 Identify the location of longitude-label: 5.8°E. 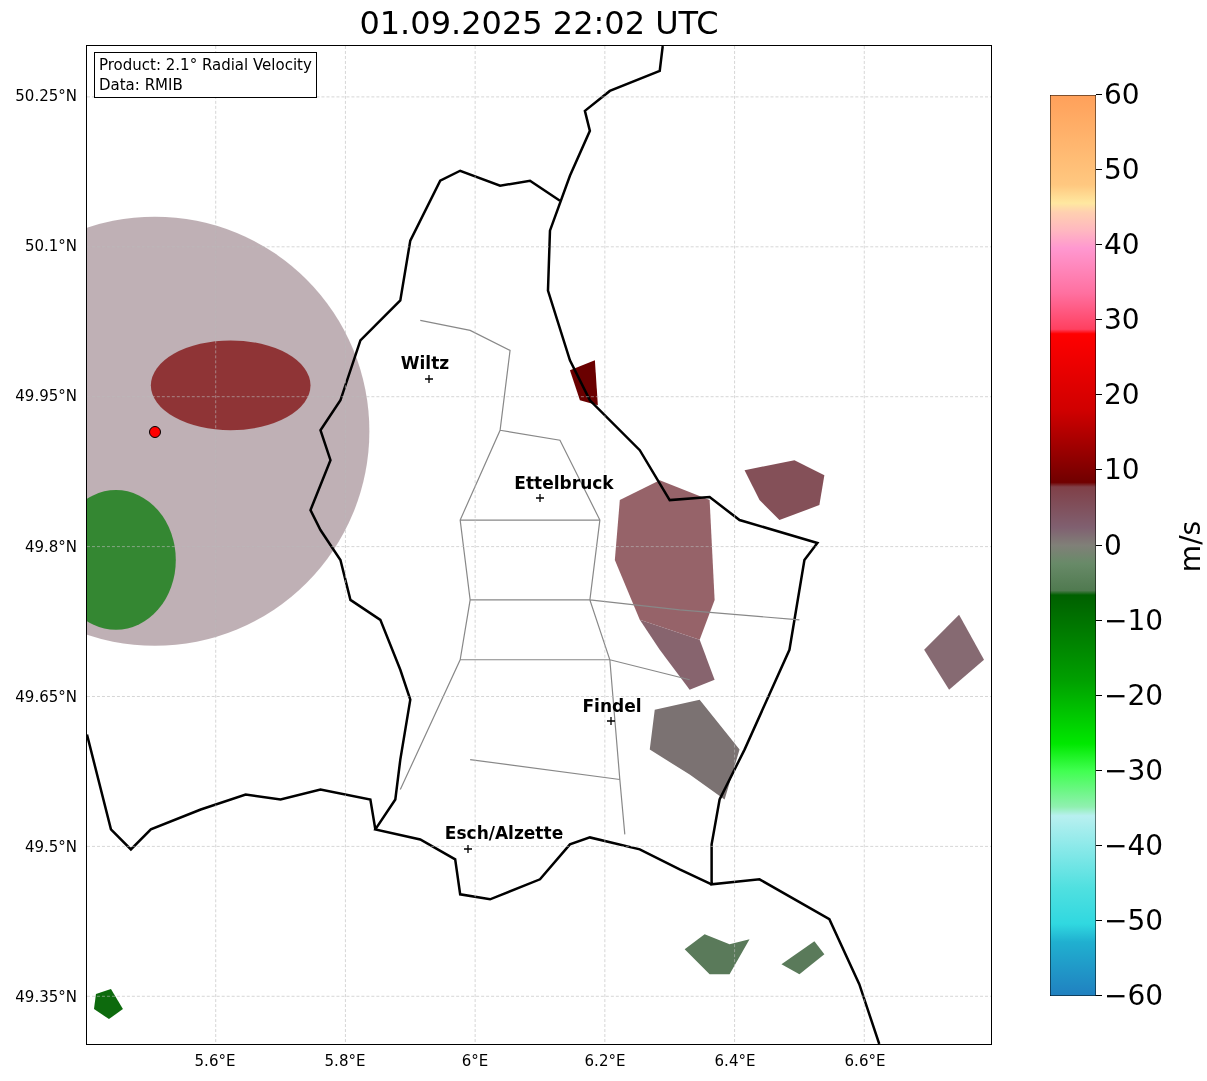
(345, 1061).